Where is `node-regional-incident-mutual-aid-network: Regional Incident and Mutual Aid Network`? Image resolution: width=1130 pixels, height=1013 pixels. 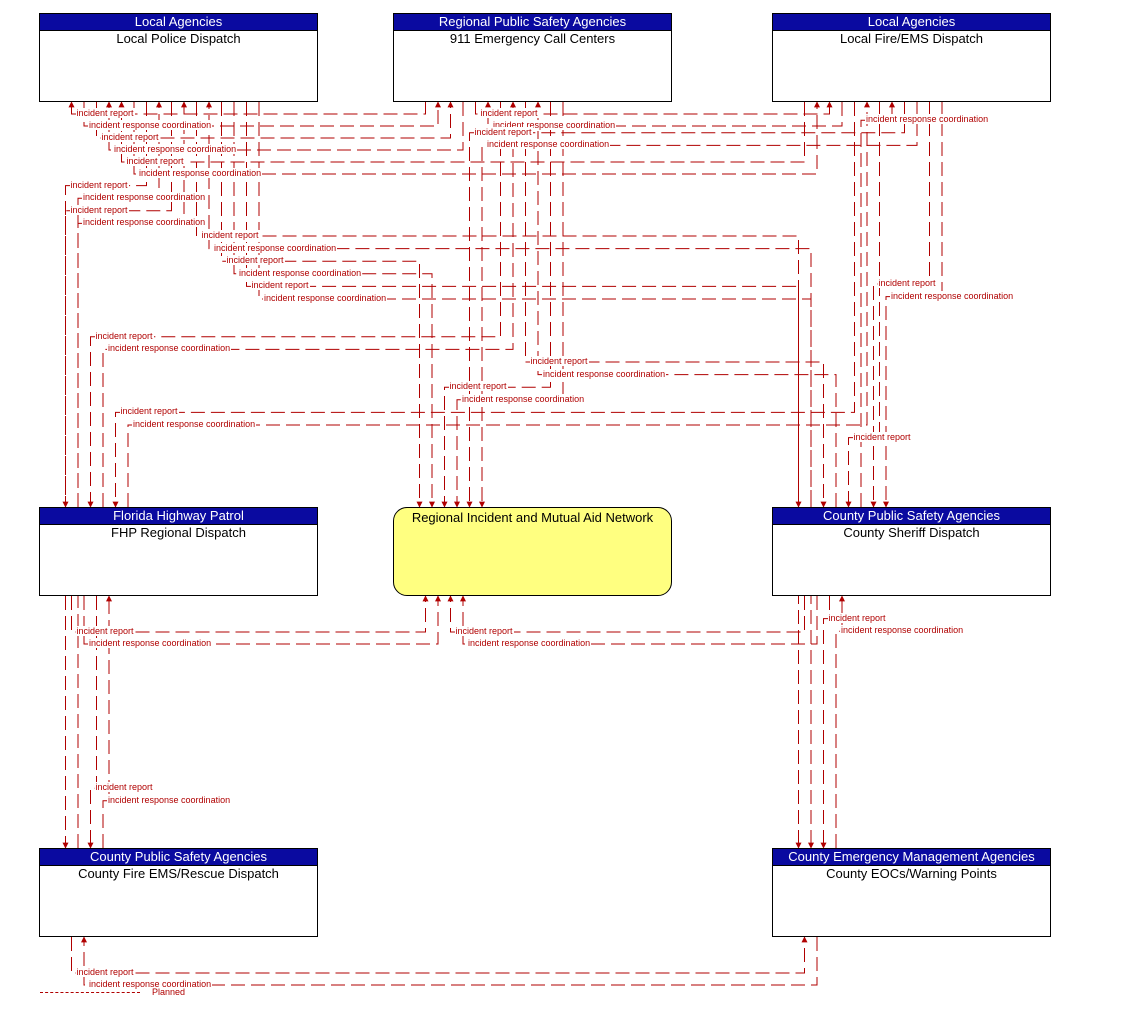
node-regional-incident-mutual-aid-network: Regional Incident and Mutual Aid Network is located at coordinates (532, 551).